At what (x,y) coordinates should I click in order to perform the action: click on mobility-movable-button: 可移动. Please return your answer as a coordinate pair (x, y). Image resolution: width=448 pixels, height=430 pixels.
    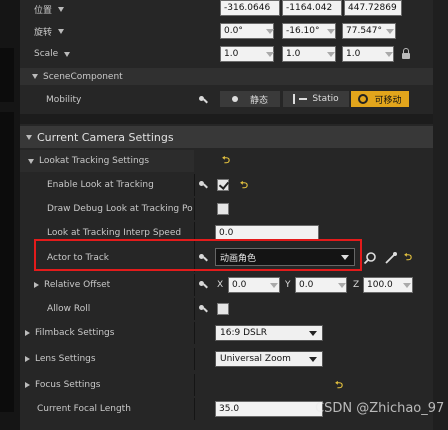
    Looking at the image, I should click on (380, 99).